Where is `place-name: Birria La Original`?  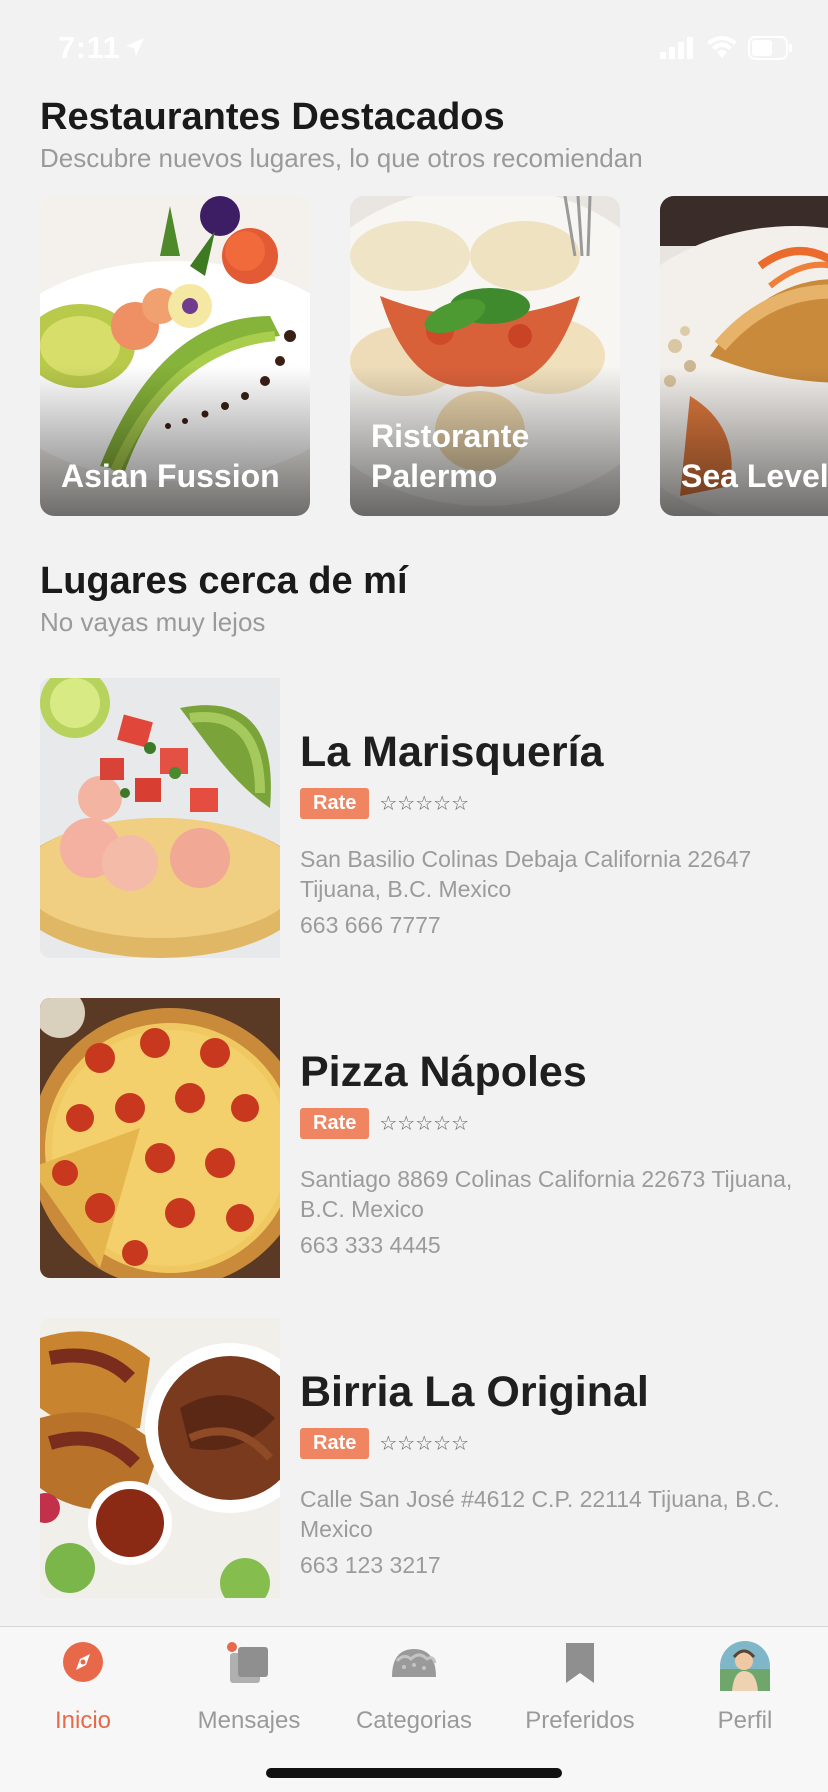 place-name: Birria La Original is located at coordinates (474, 1392).